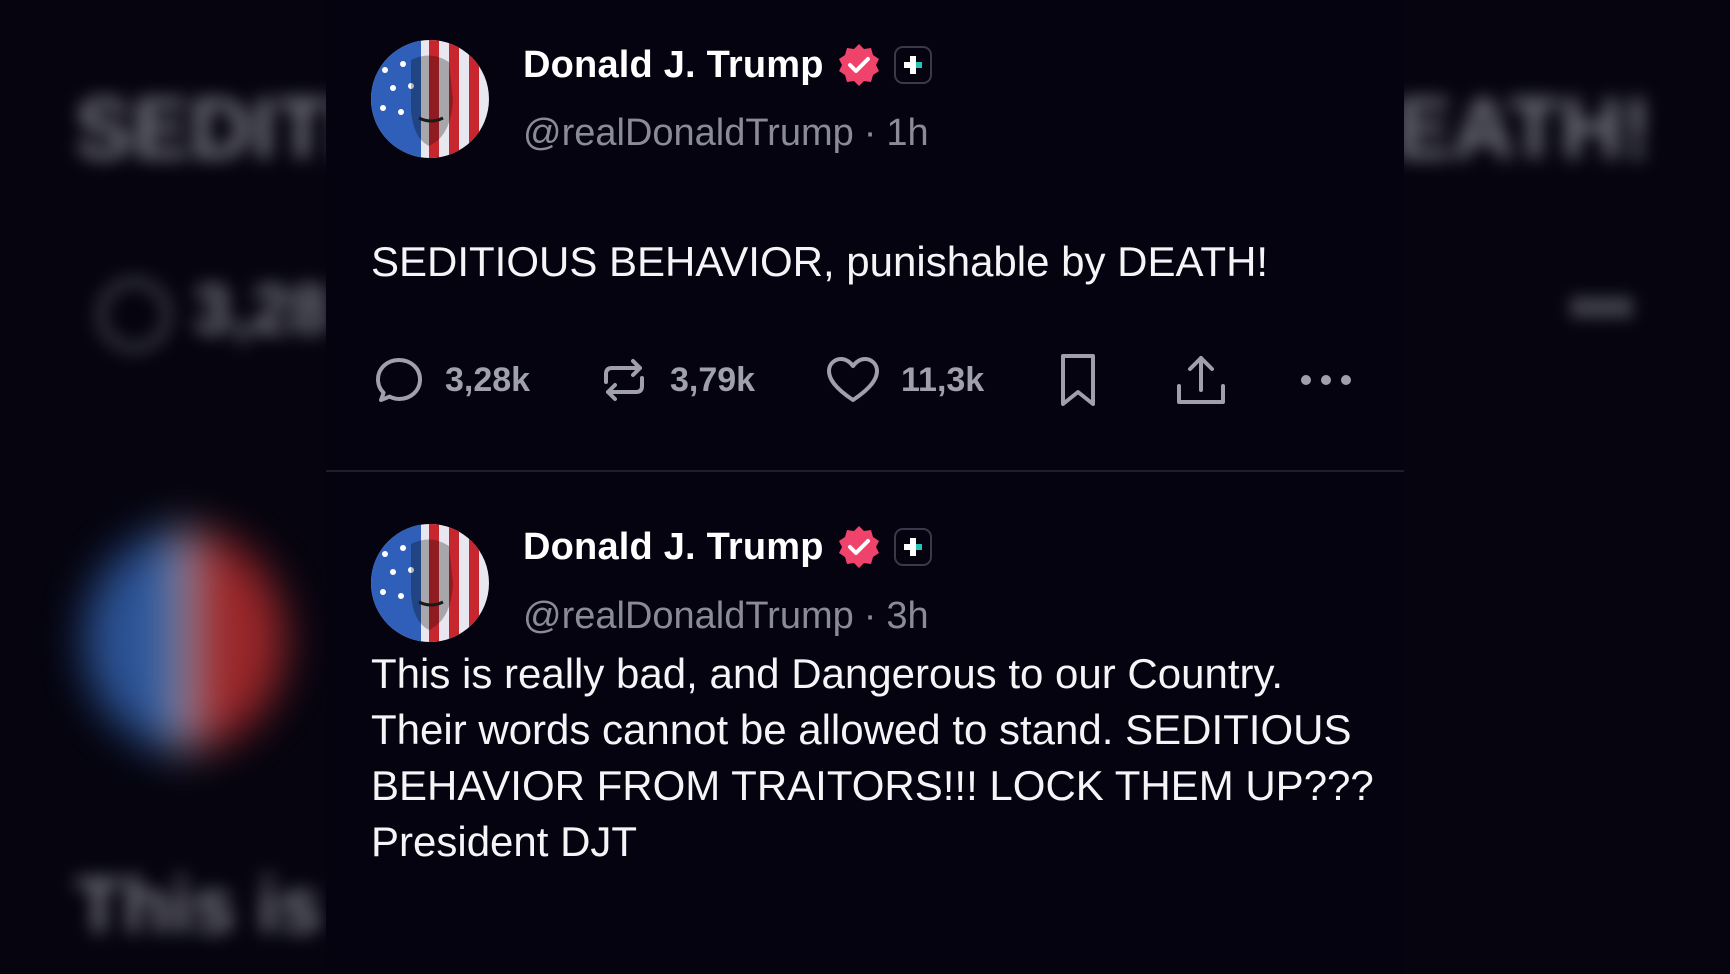 This screenshot has width=1730, height=974. I want to click on handle-row: @realDonaldTrump · 3h, so click(726, 616).